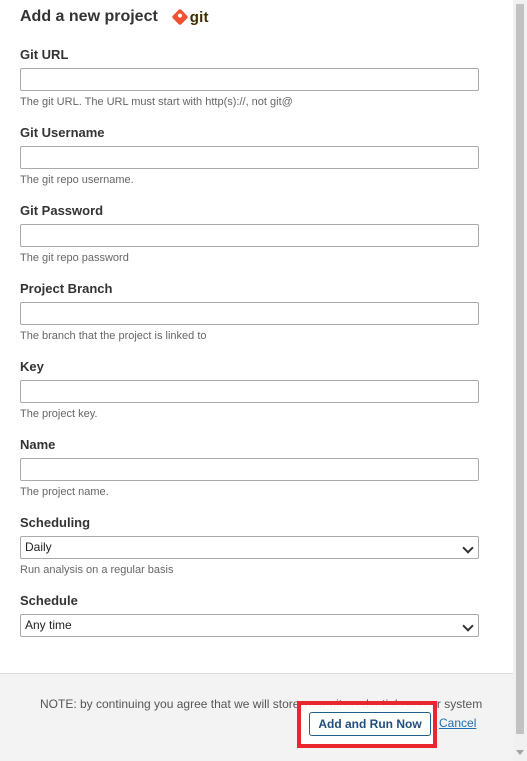  What do you see at coordinates (89, 16) in the screenshot?
I see `page-title: Add a new project` at bounding box center [89, 16].